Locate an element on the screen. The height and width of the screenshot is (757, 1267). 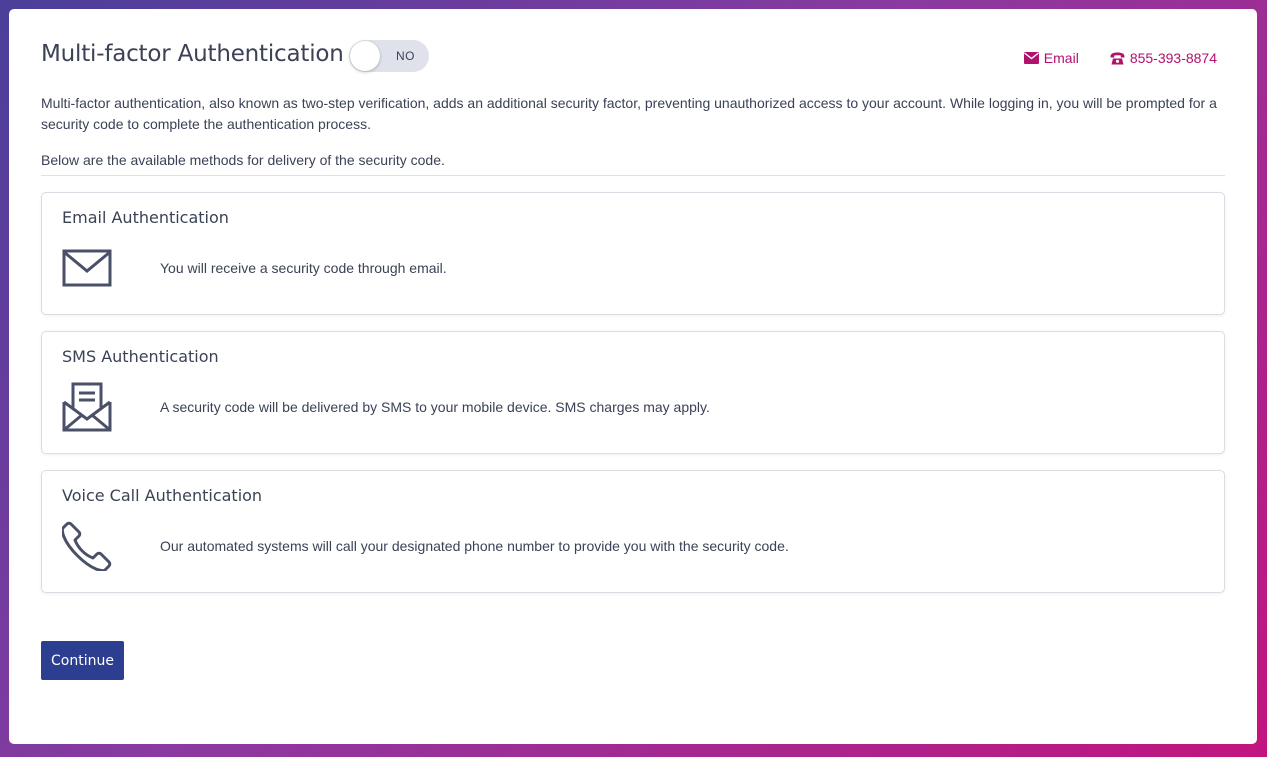
contact-phone-link: 855-393-8874 is located at coordinates (1163, 58).